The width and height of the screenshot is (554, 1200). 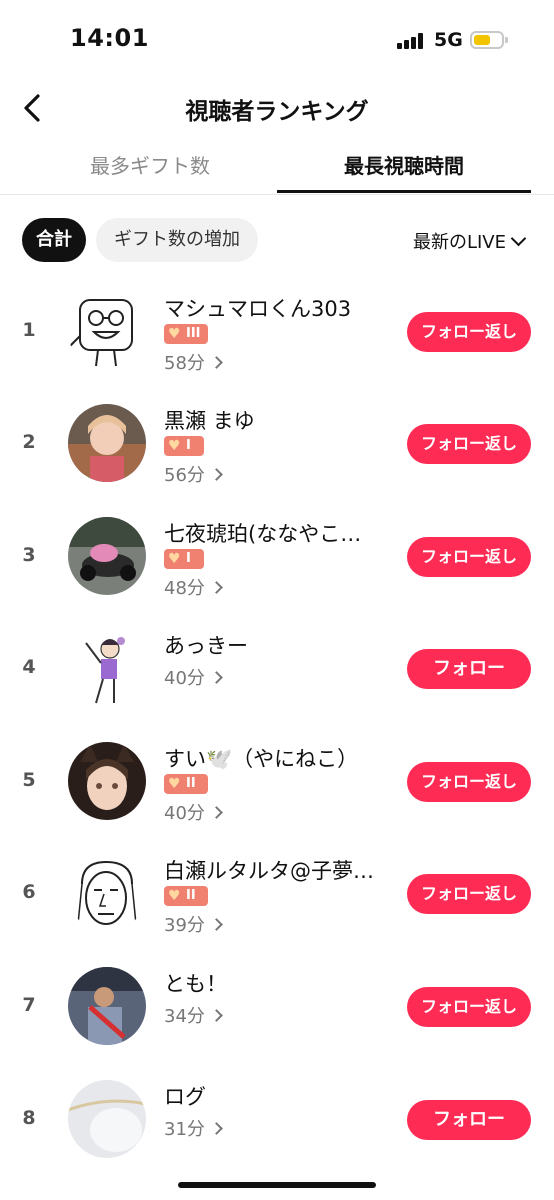 What do you see at coordinates (277, 781) in the screenshot?
I see `viewer-row: 5 すい🕊️（やにねこ） ♥ II 40分 フォロー返し` at bounding box center [277, 781].